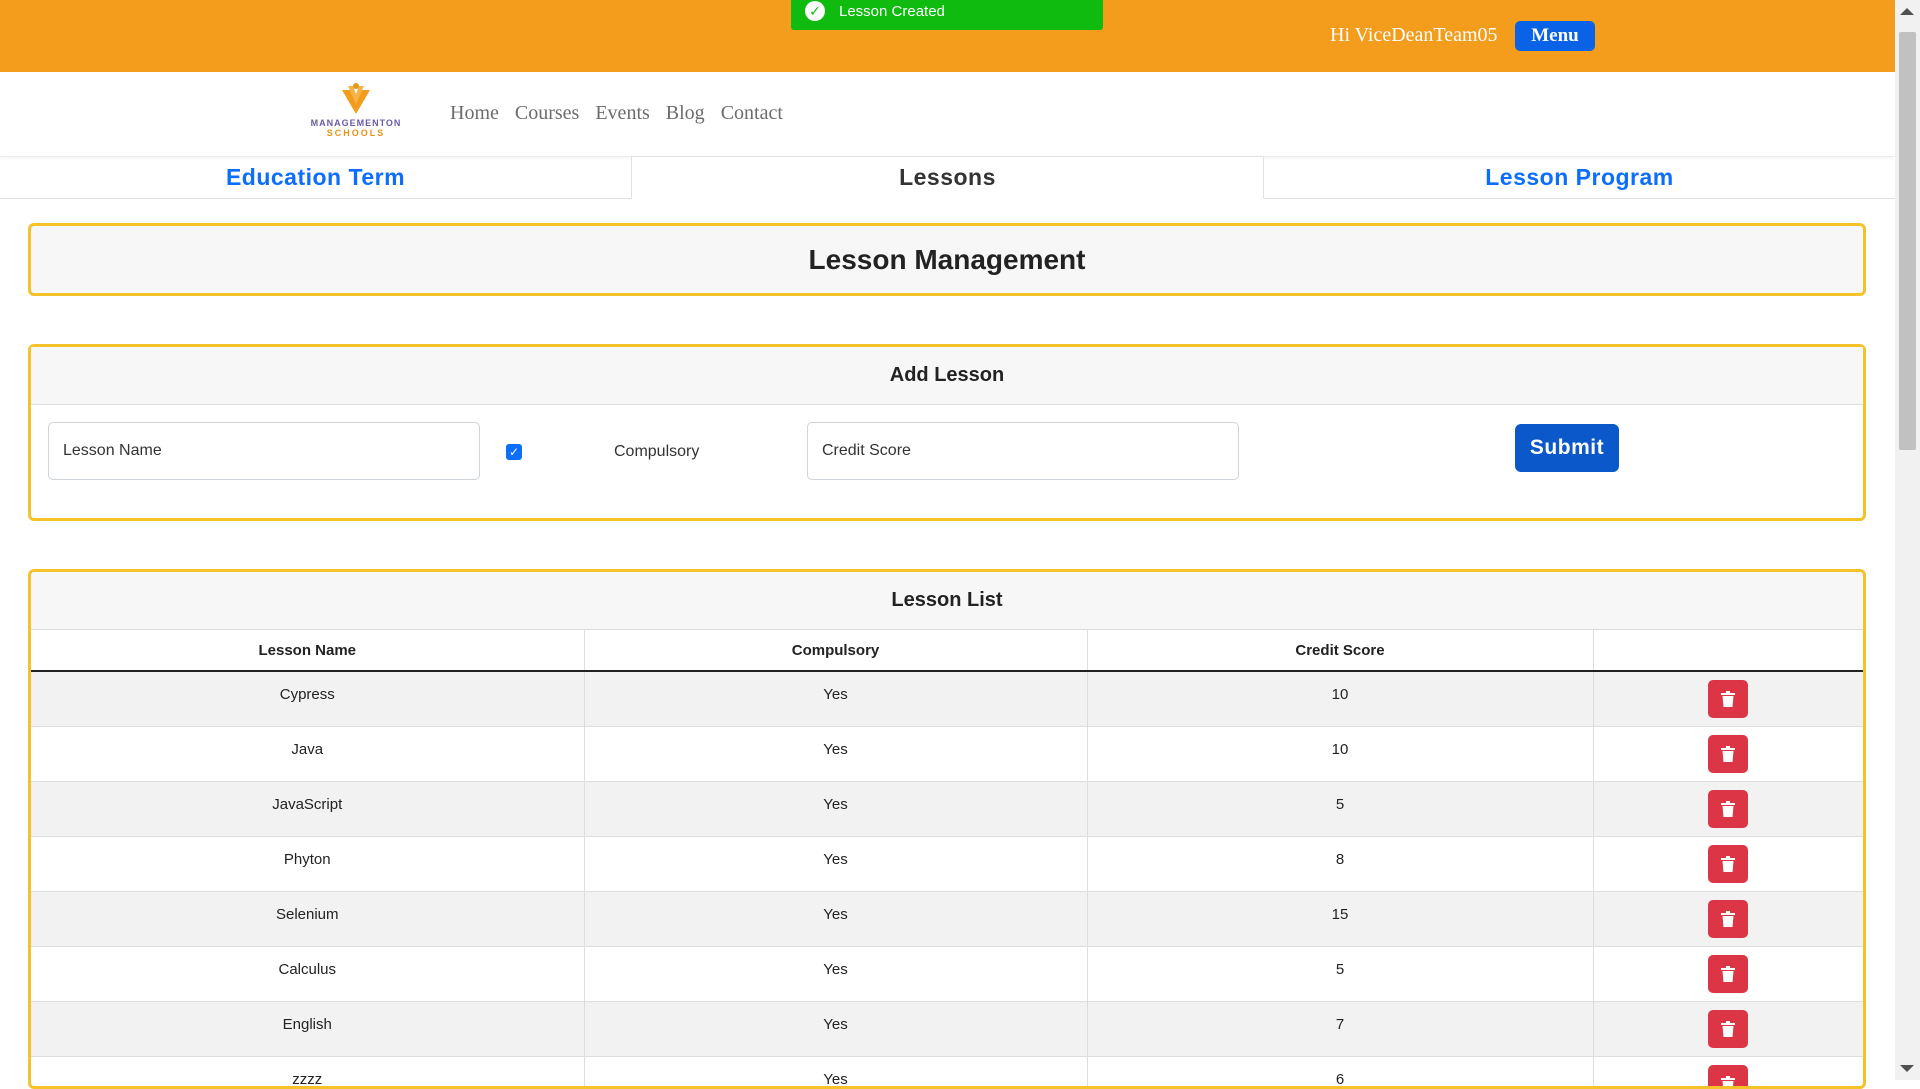 The image size is (1920, 1089). What do you see at coordinates (514, 452) in the screenshot?
I see `compulsory-checkbox: ✓` at bounding box center [514, 452].